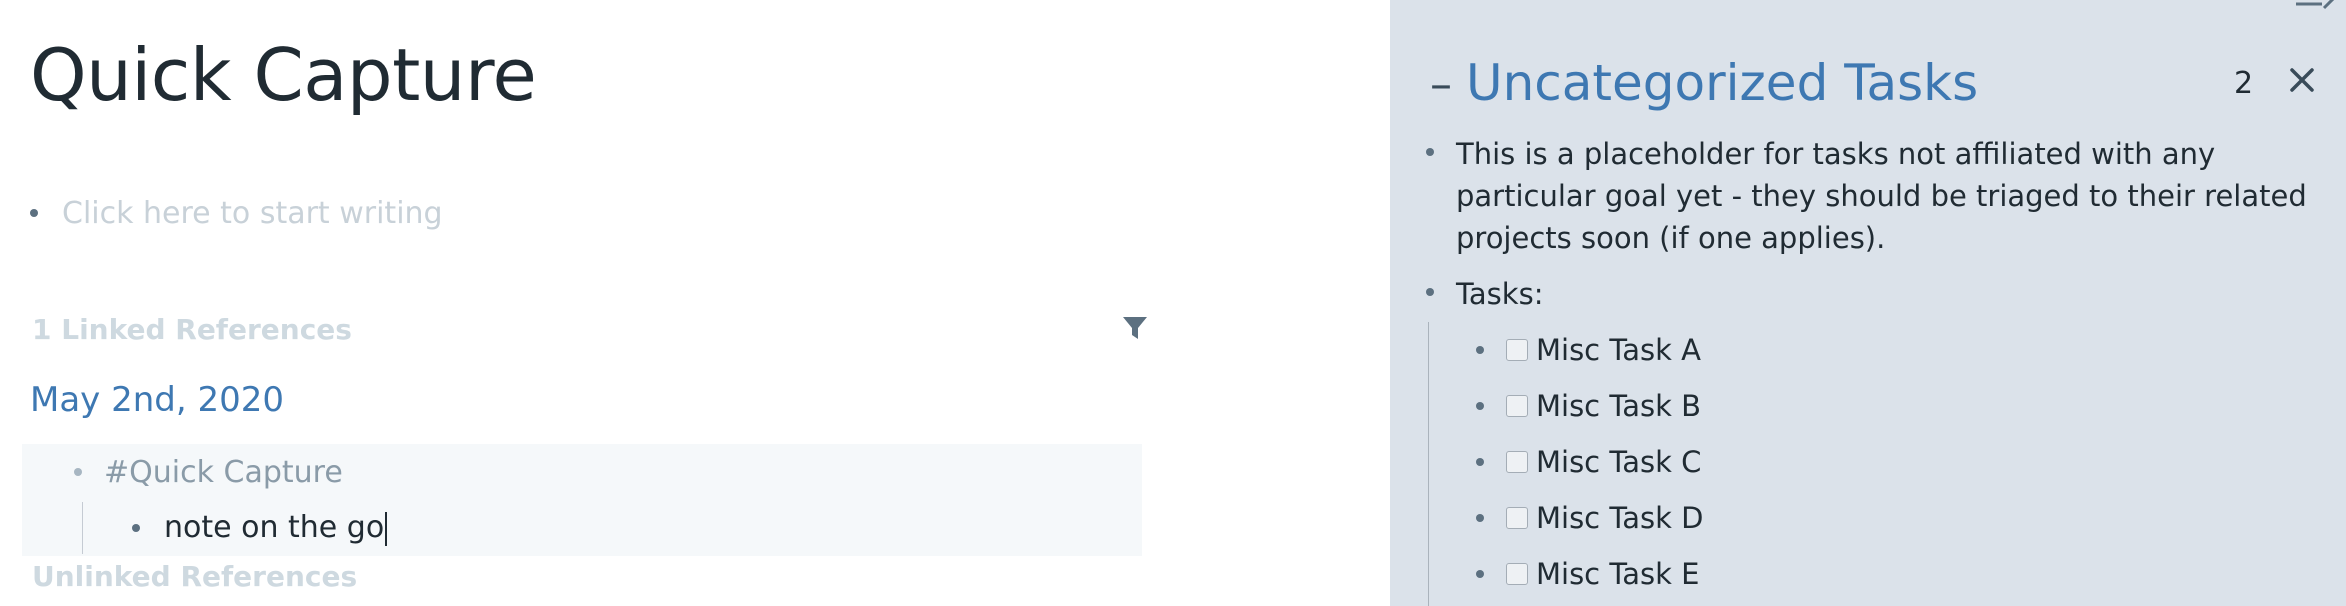 The height and width of the screenshot is (606, 2346). What do you see at coordinates (1441, 85) in the screenshot?
I see `collapse-card-icon: –` at bounding box center [1441, 85].